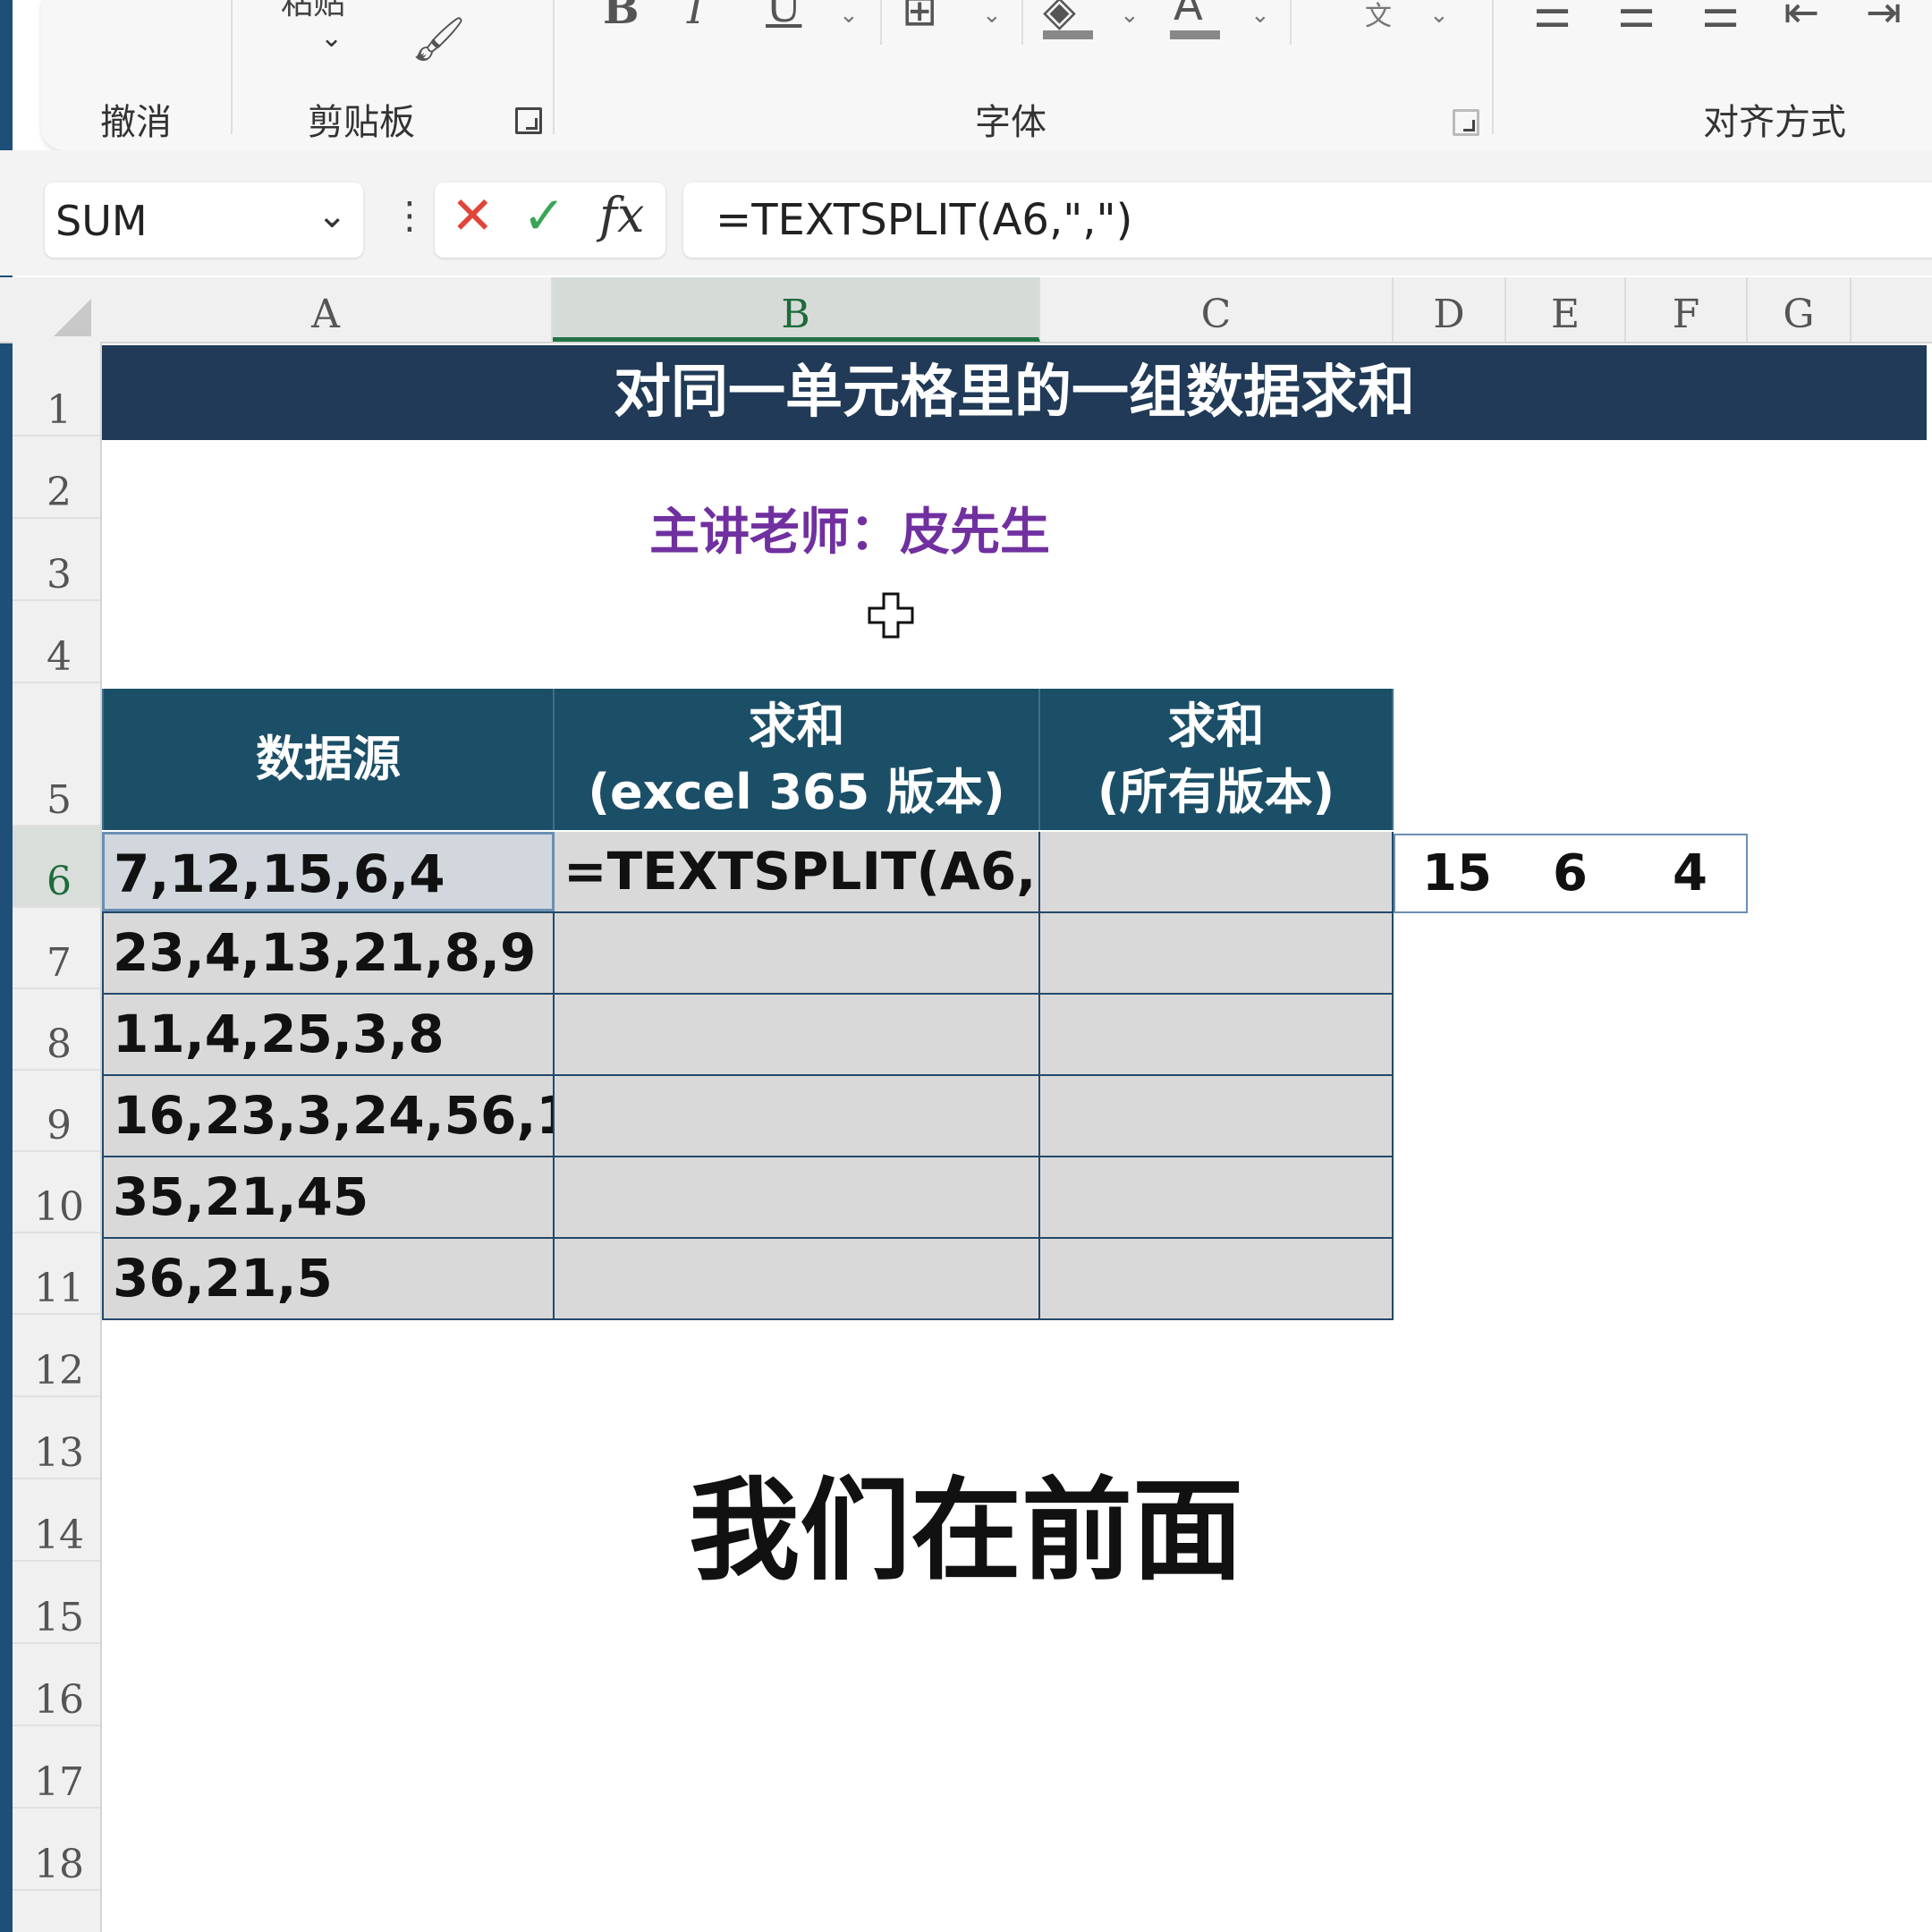 The image size is (1932, 1932). What do you see at coordinates (473, 216) in the screenshot?
I see `cancel-icon: ✕` at bounding box center [473, 216].